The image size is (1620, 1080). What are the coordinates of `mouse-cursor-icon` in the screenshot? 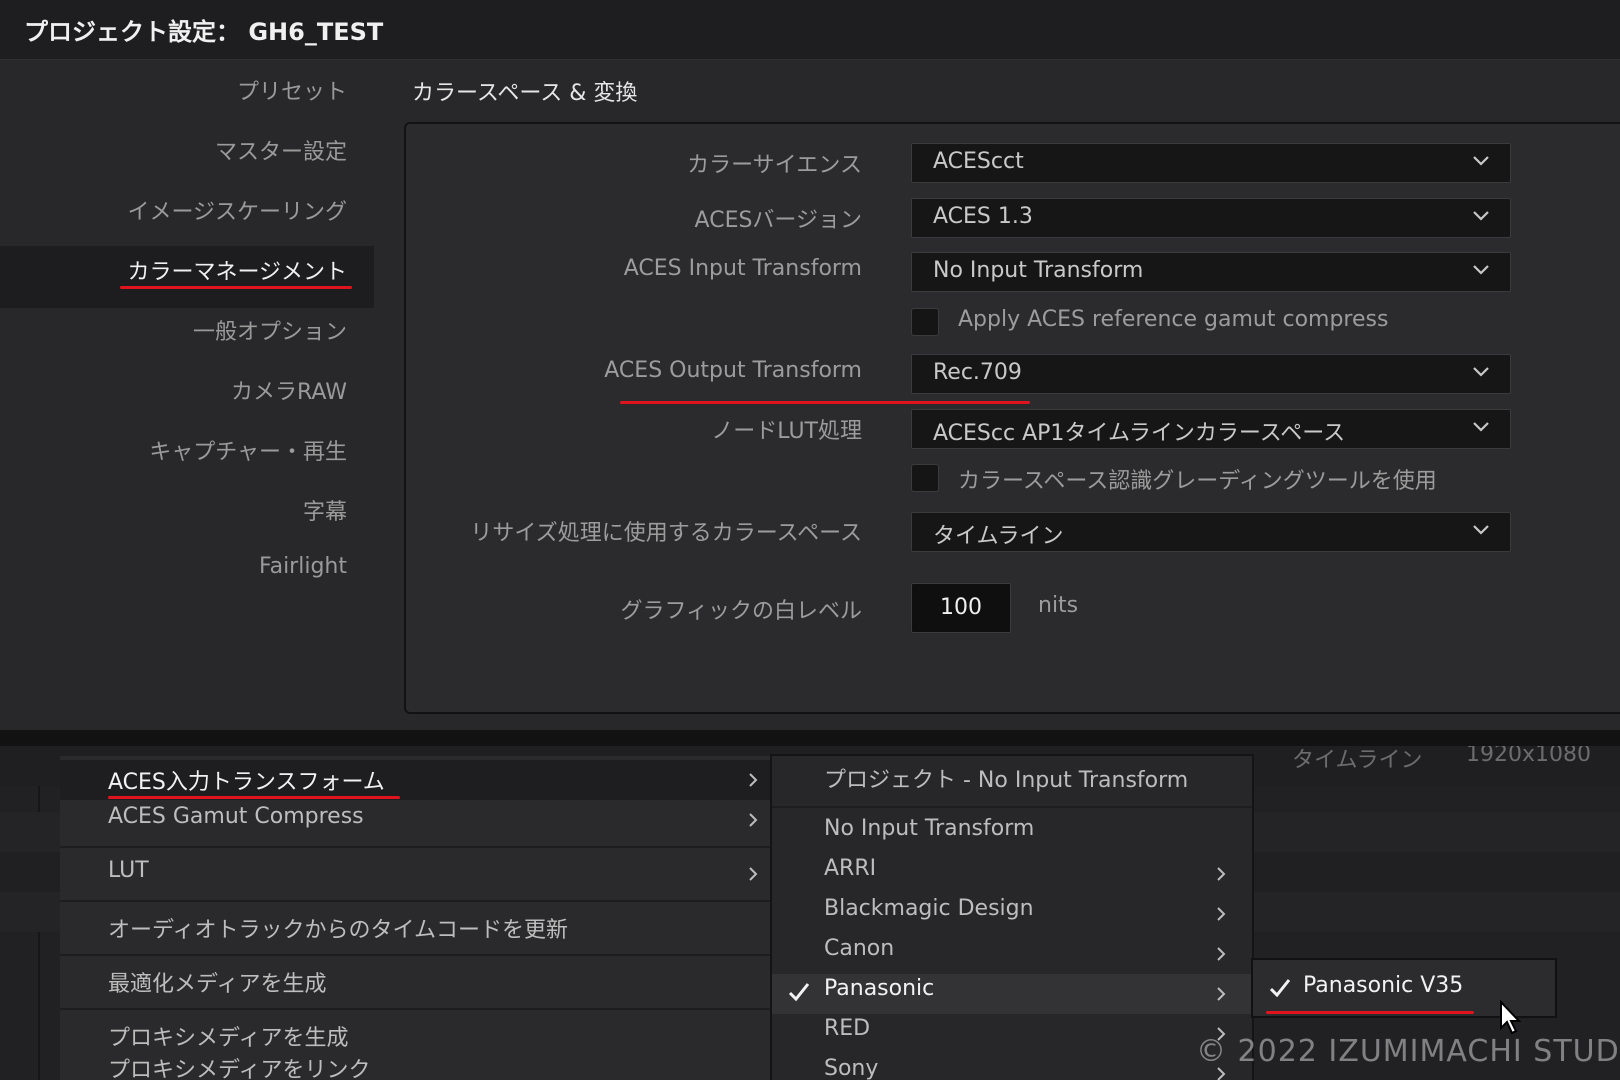 It's located at (1511, 1017).